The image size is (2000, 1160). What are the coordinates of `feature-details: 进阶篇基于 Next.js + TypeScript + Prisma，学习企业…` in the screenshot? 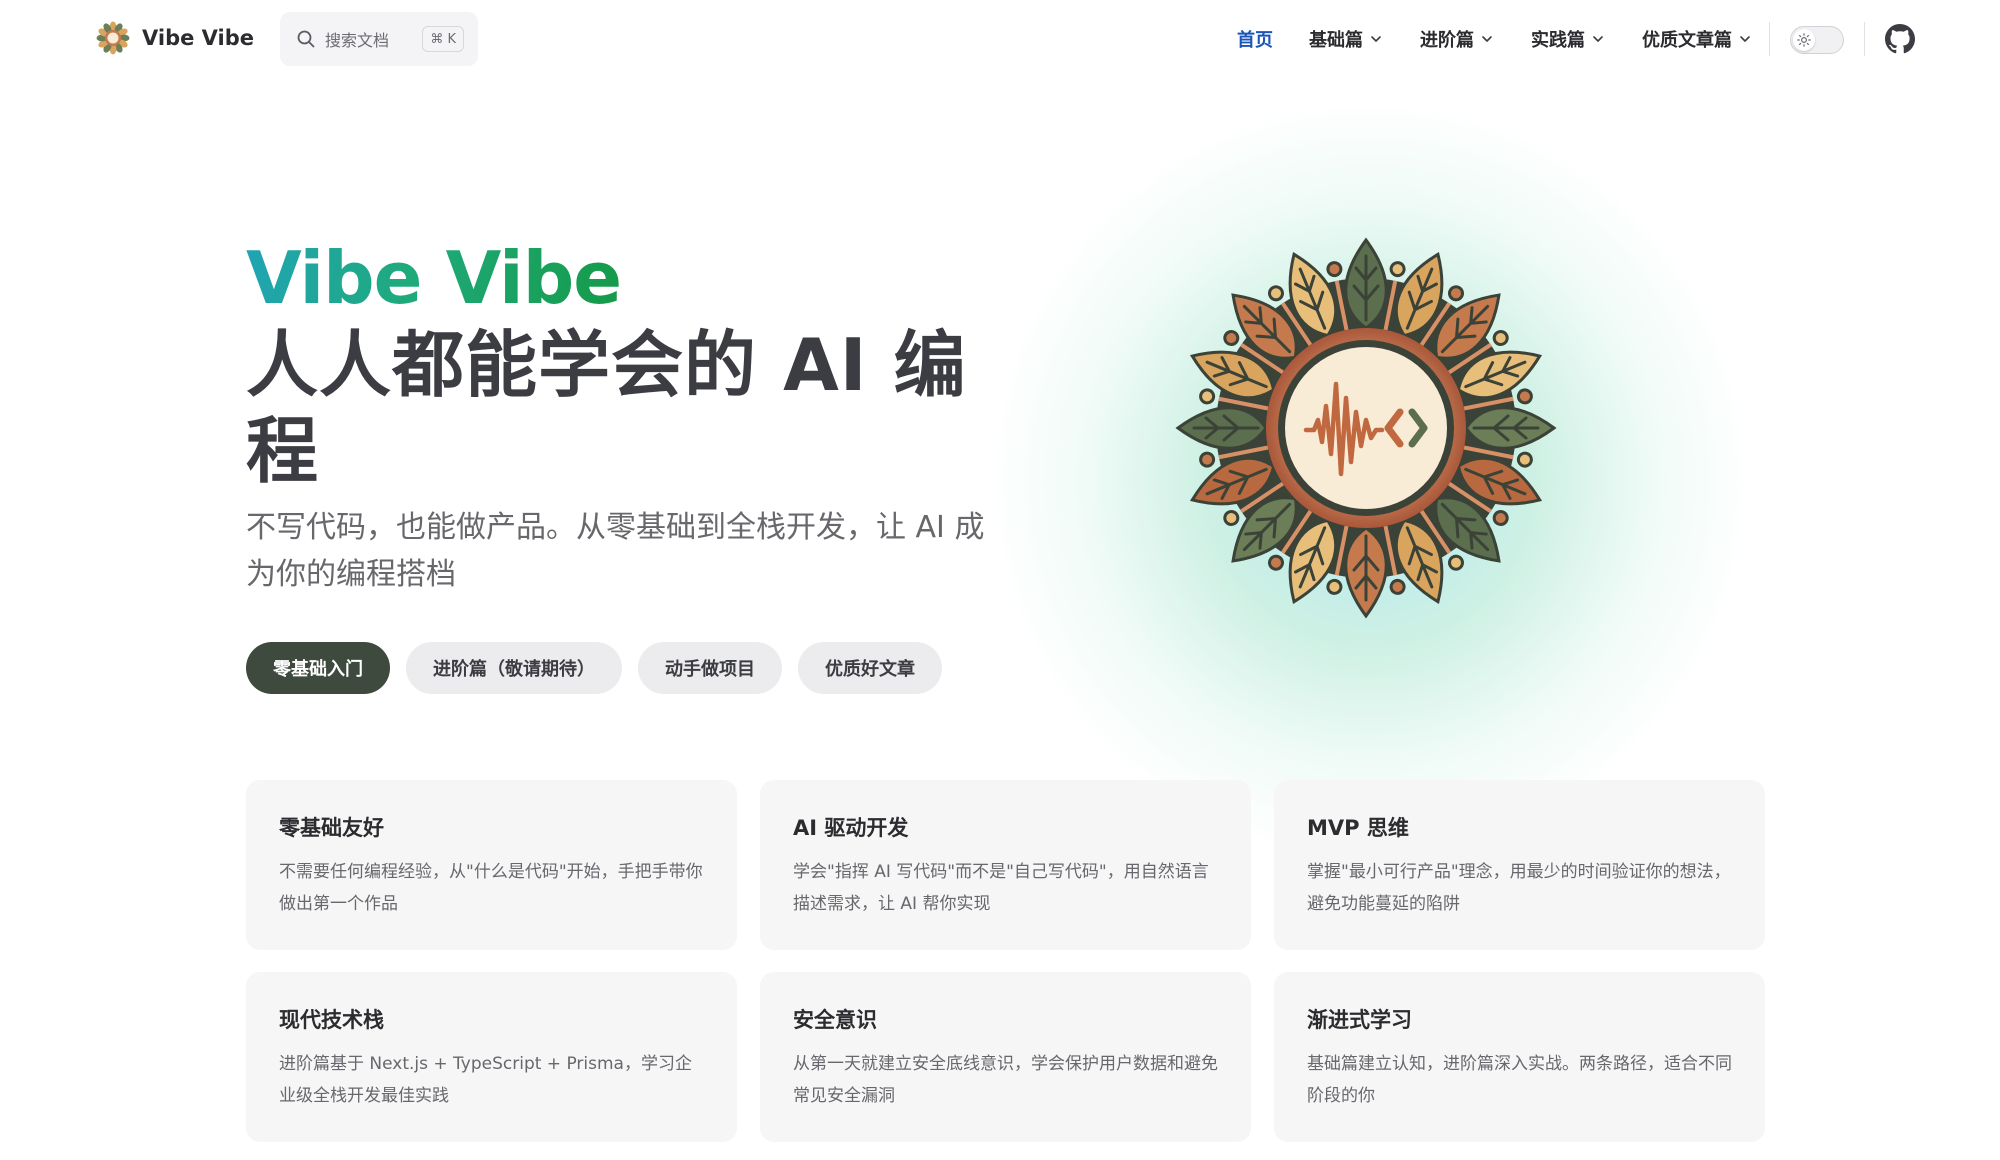 It's located at (485, 1080).